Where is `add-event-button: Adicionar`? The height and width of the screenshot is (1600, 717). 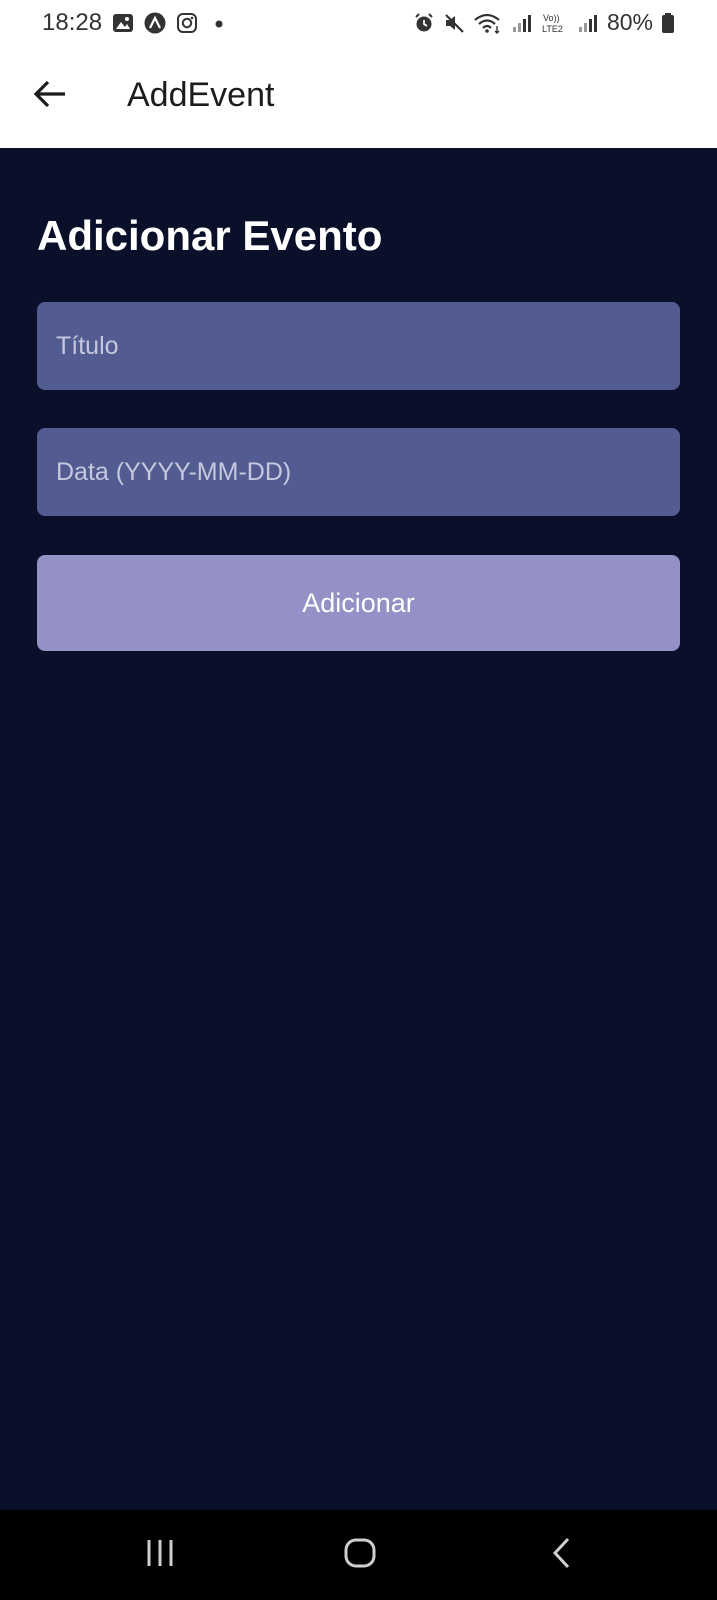 add-event-button: Adicionar is located at coordinates (358, 603).